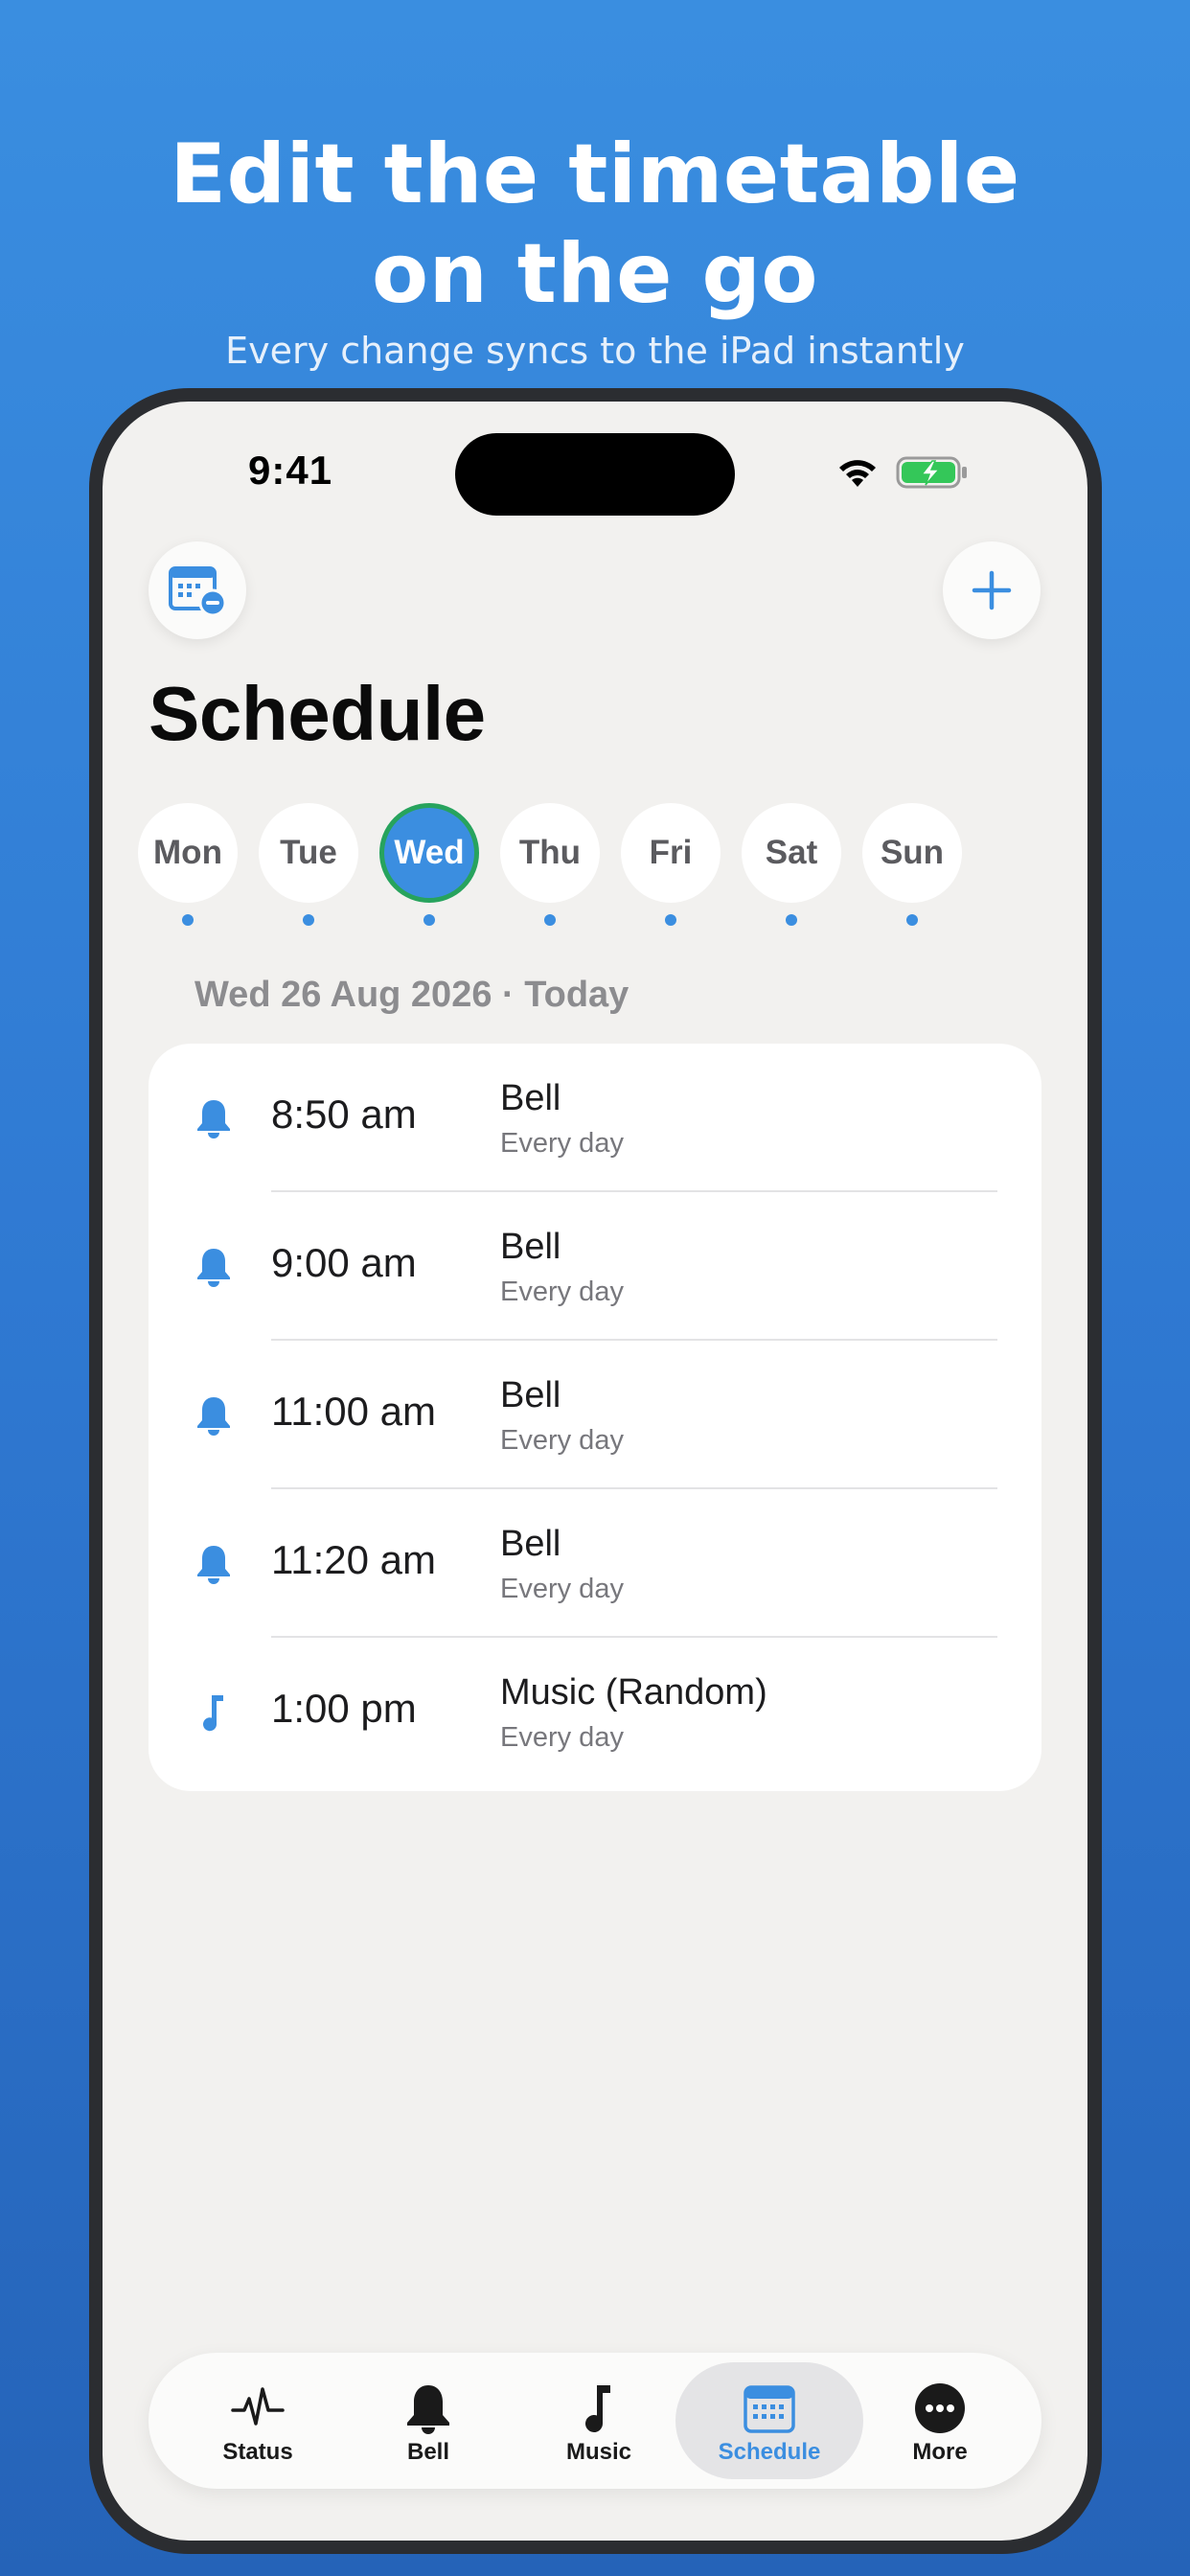 This screenshot has width=1190, height=2576. Describe the element at coordinates (595, 351) in the screenshot. I see `promo-subtitle: Every change syncs to the iPad instantly` at that location.